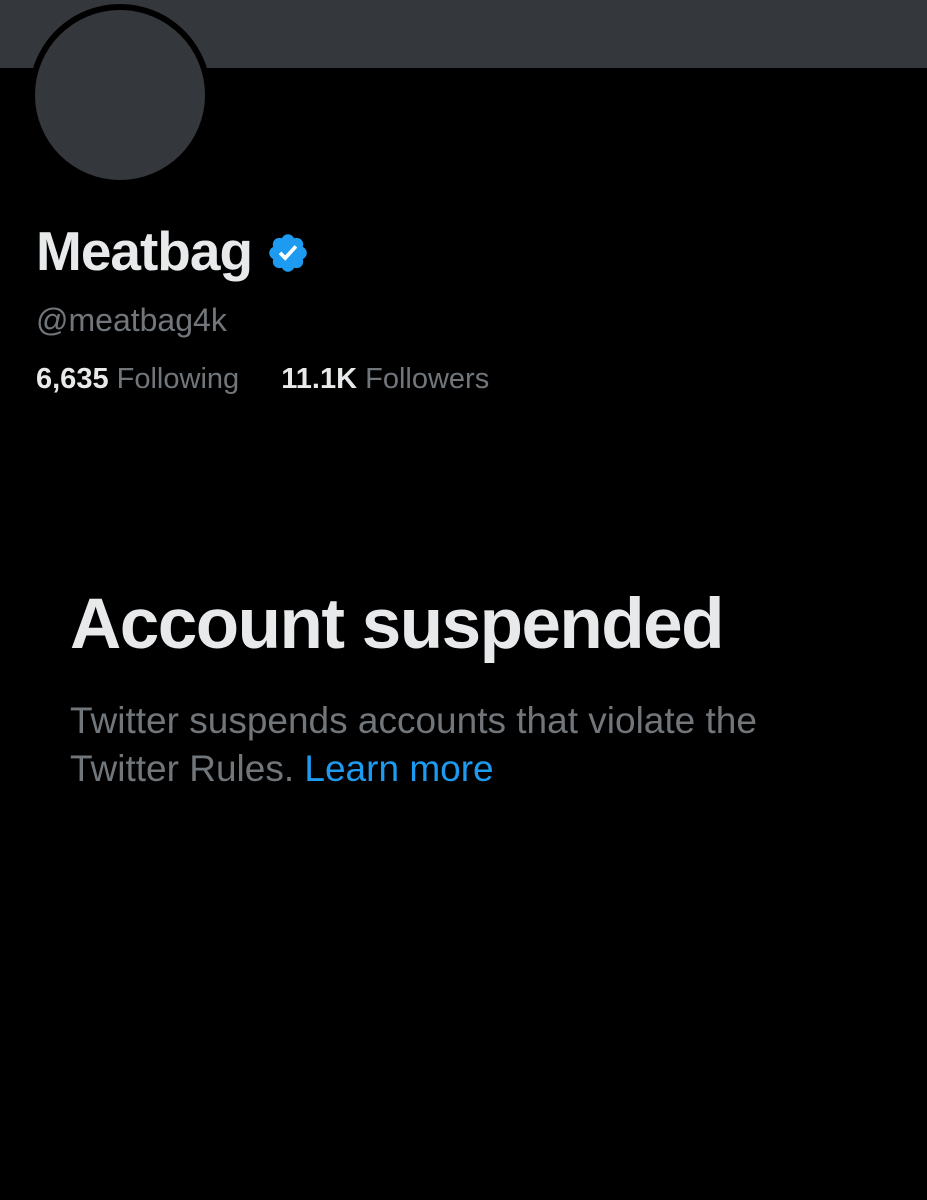 The image size is (927, 1200). I want to click on profile-stats: 6,635 Following 11.1K Followers, so click(262, 379).